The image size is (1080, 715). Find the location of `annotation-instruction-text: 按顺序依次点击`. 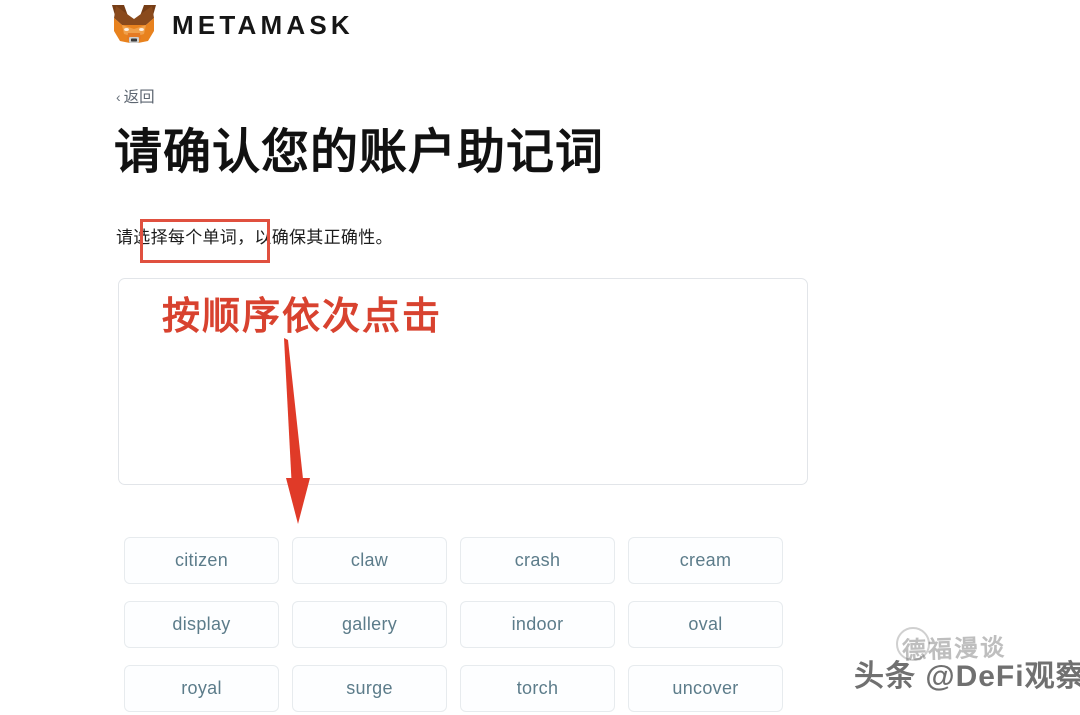

annotation-instruction-text: 按顺序依次点击 is located at coordinates (302, 317).